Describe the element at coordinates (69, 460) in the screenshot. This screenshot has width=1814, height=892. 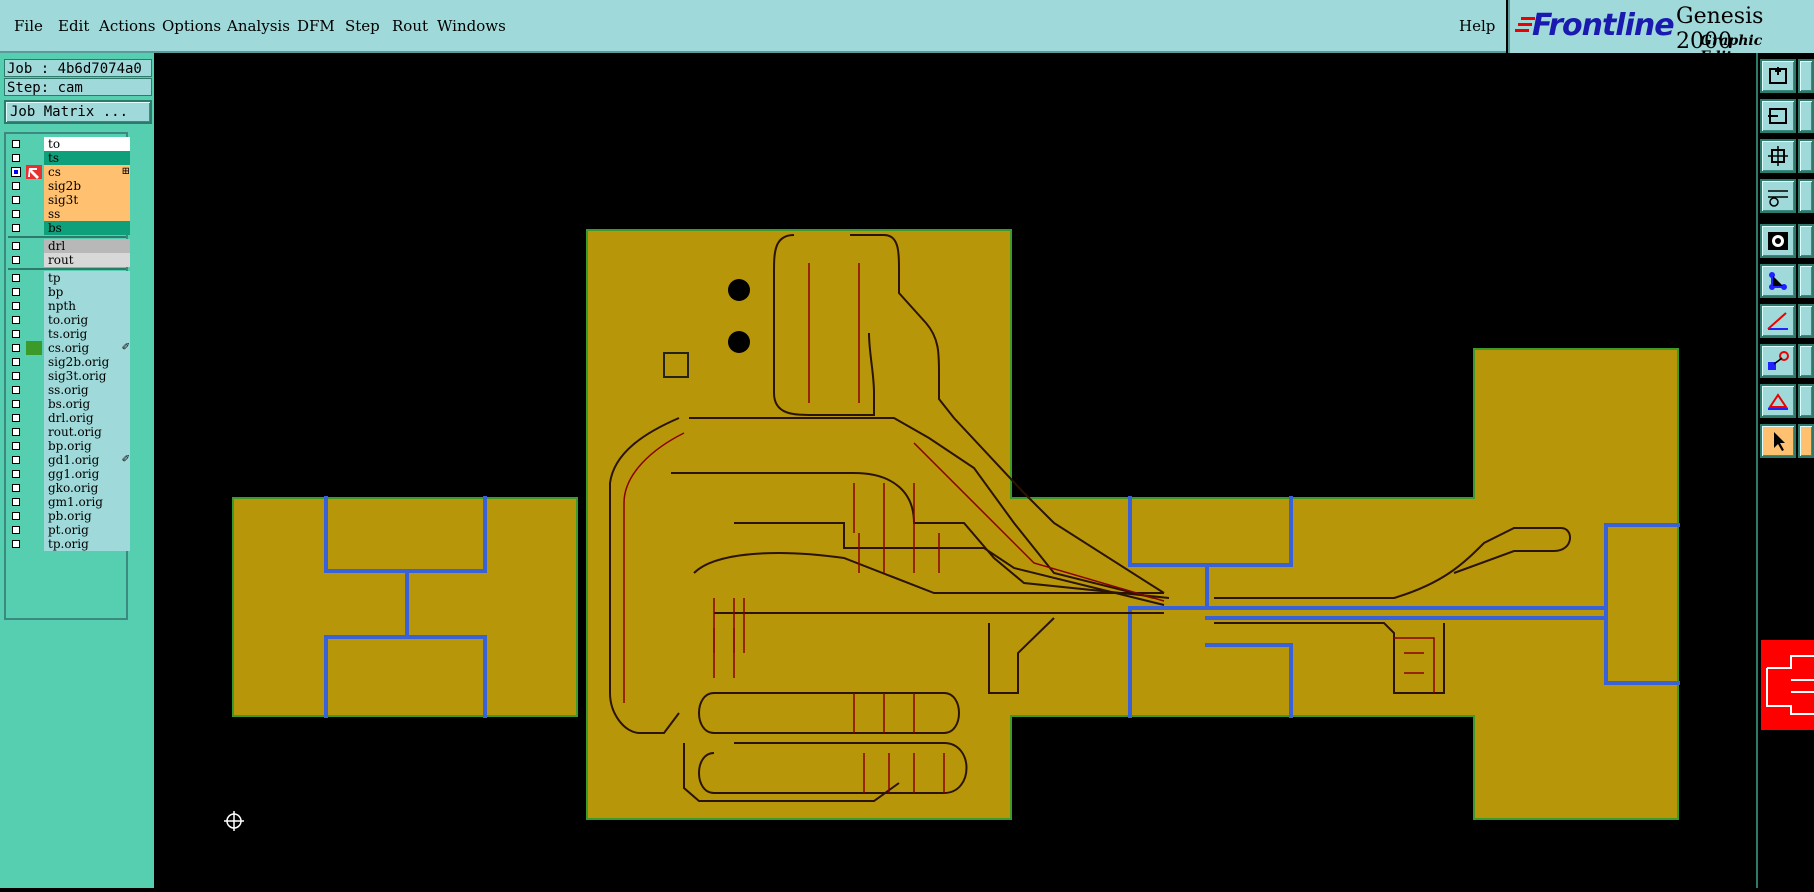
I see `layer-row-gd1-orig: gd1.orig ✐` at that location.